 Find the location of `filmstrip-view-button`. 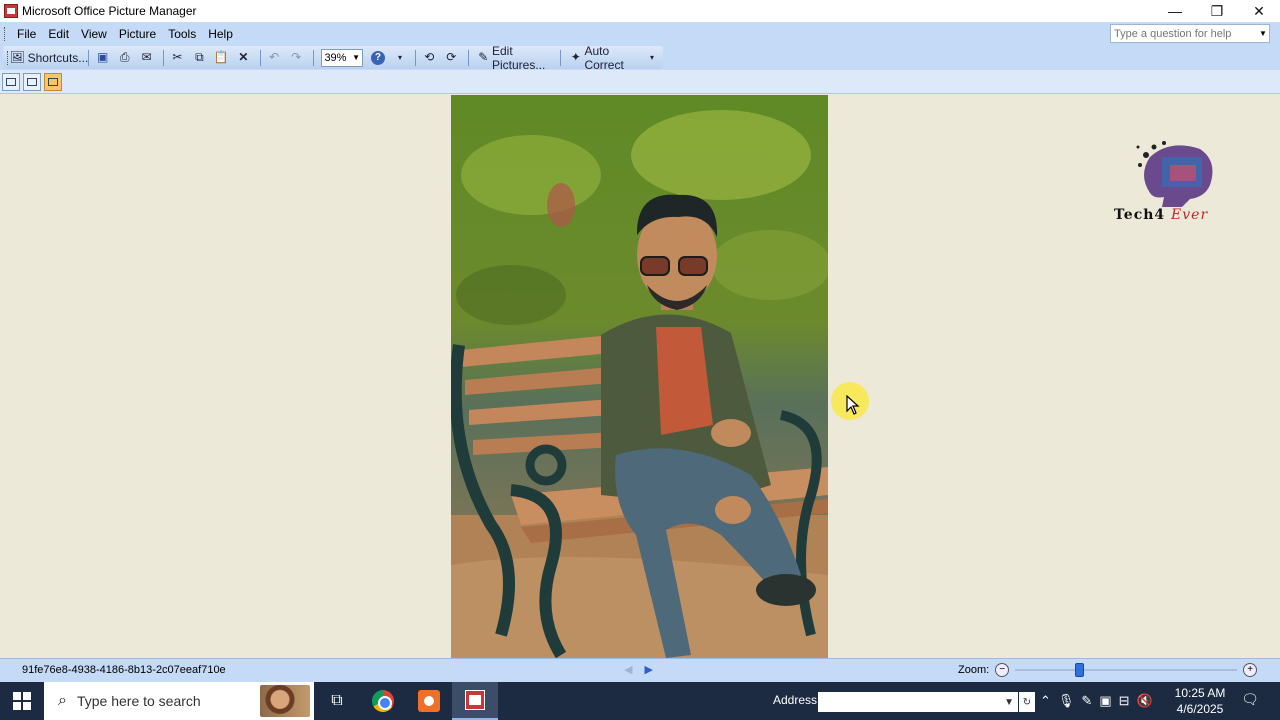

filmstrip-view-button is located at coordinates (32, 81).